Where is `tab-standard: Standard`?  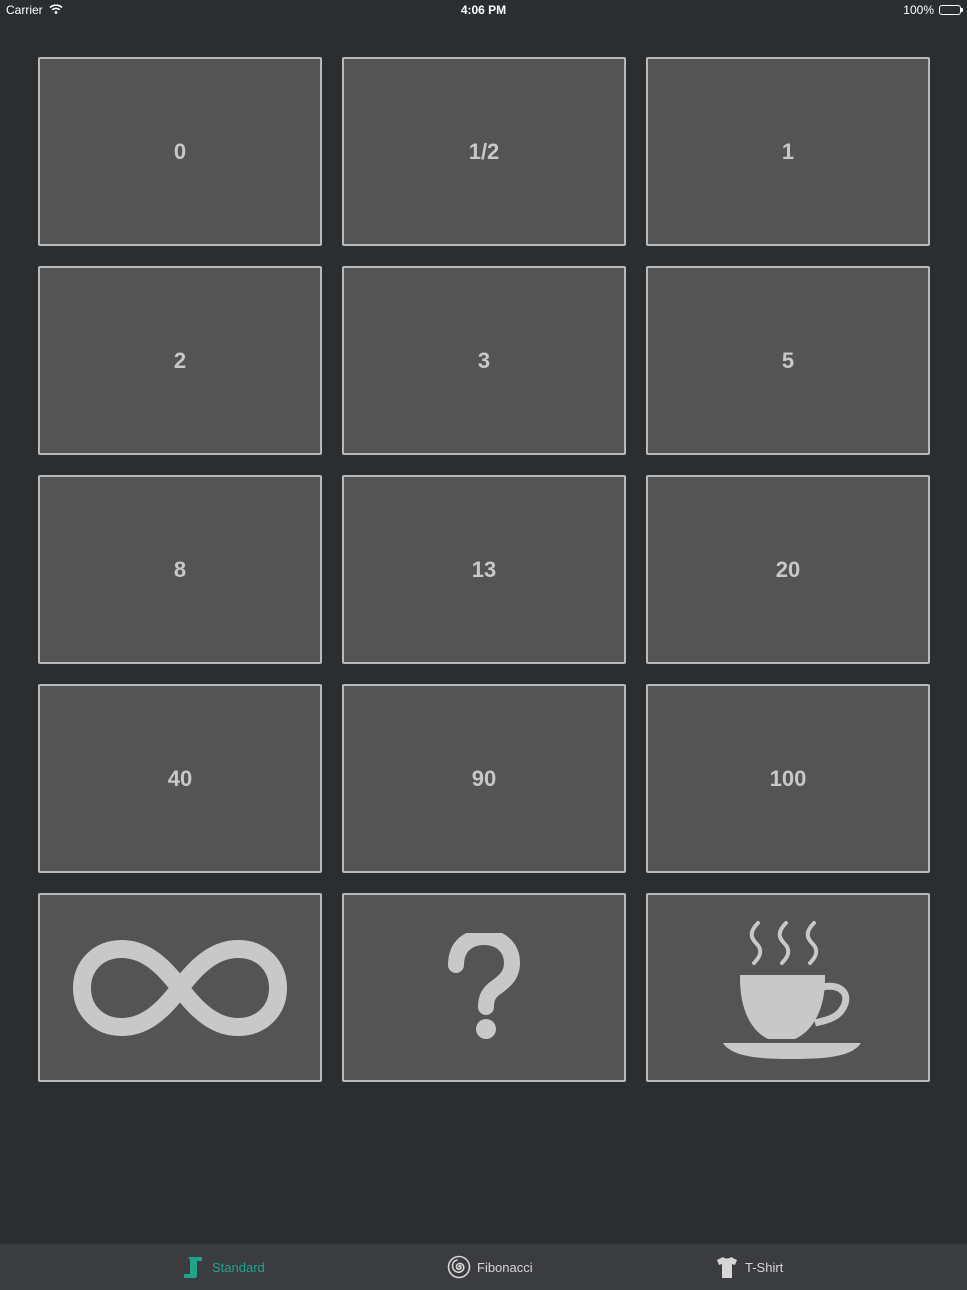
tab-standard: Standard is located at coordinates (223, 1267).